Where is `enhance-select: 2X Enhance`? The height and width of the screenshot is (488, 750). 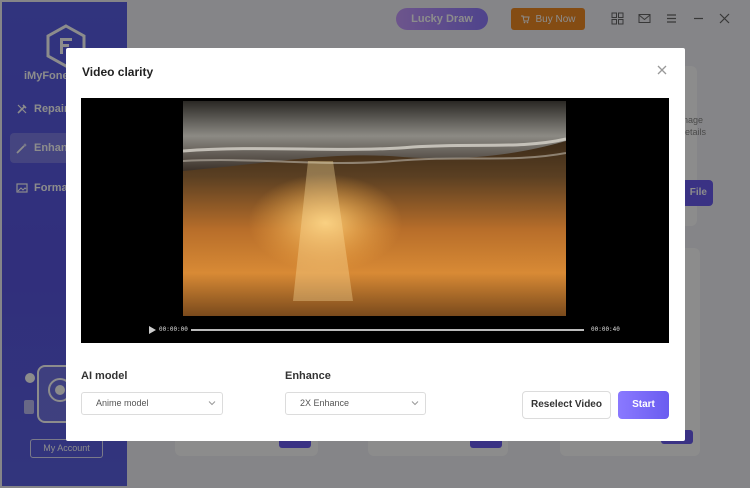 enhance-select: 2X Enhance is located at coordinates (355, 403).